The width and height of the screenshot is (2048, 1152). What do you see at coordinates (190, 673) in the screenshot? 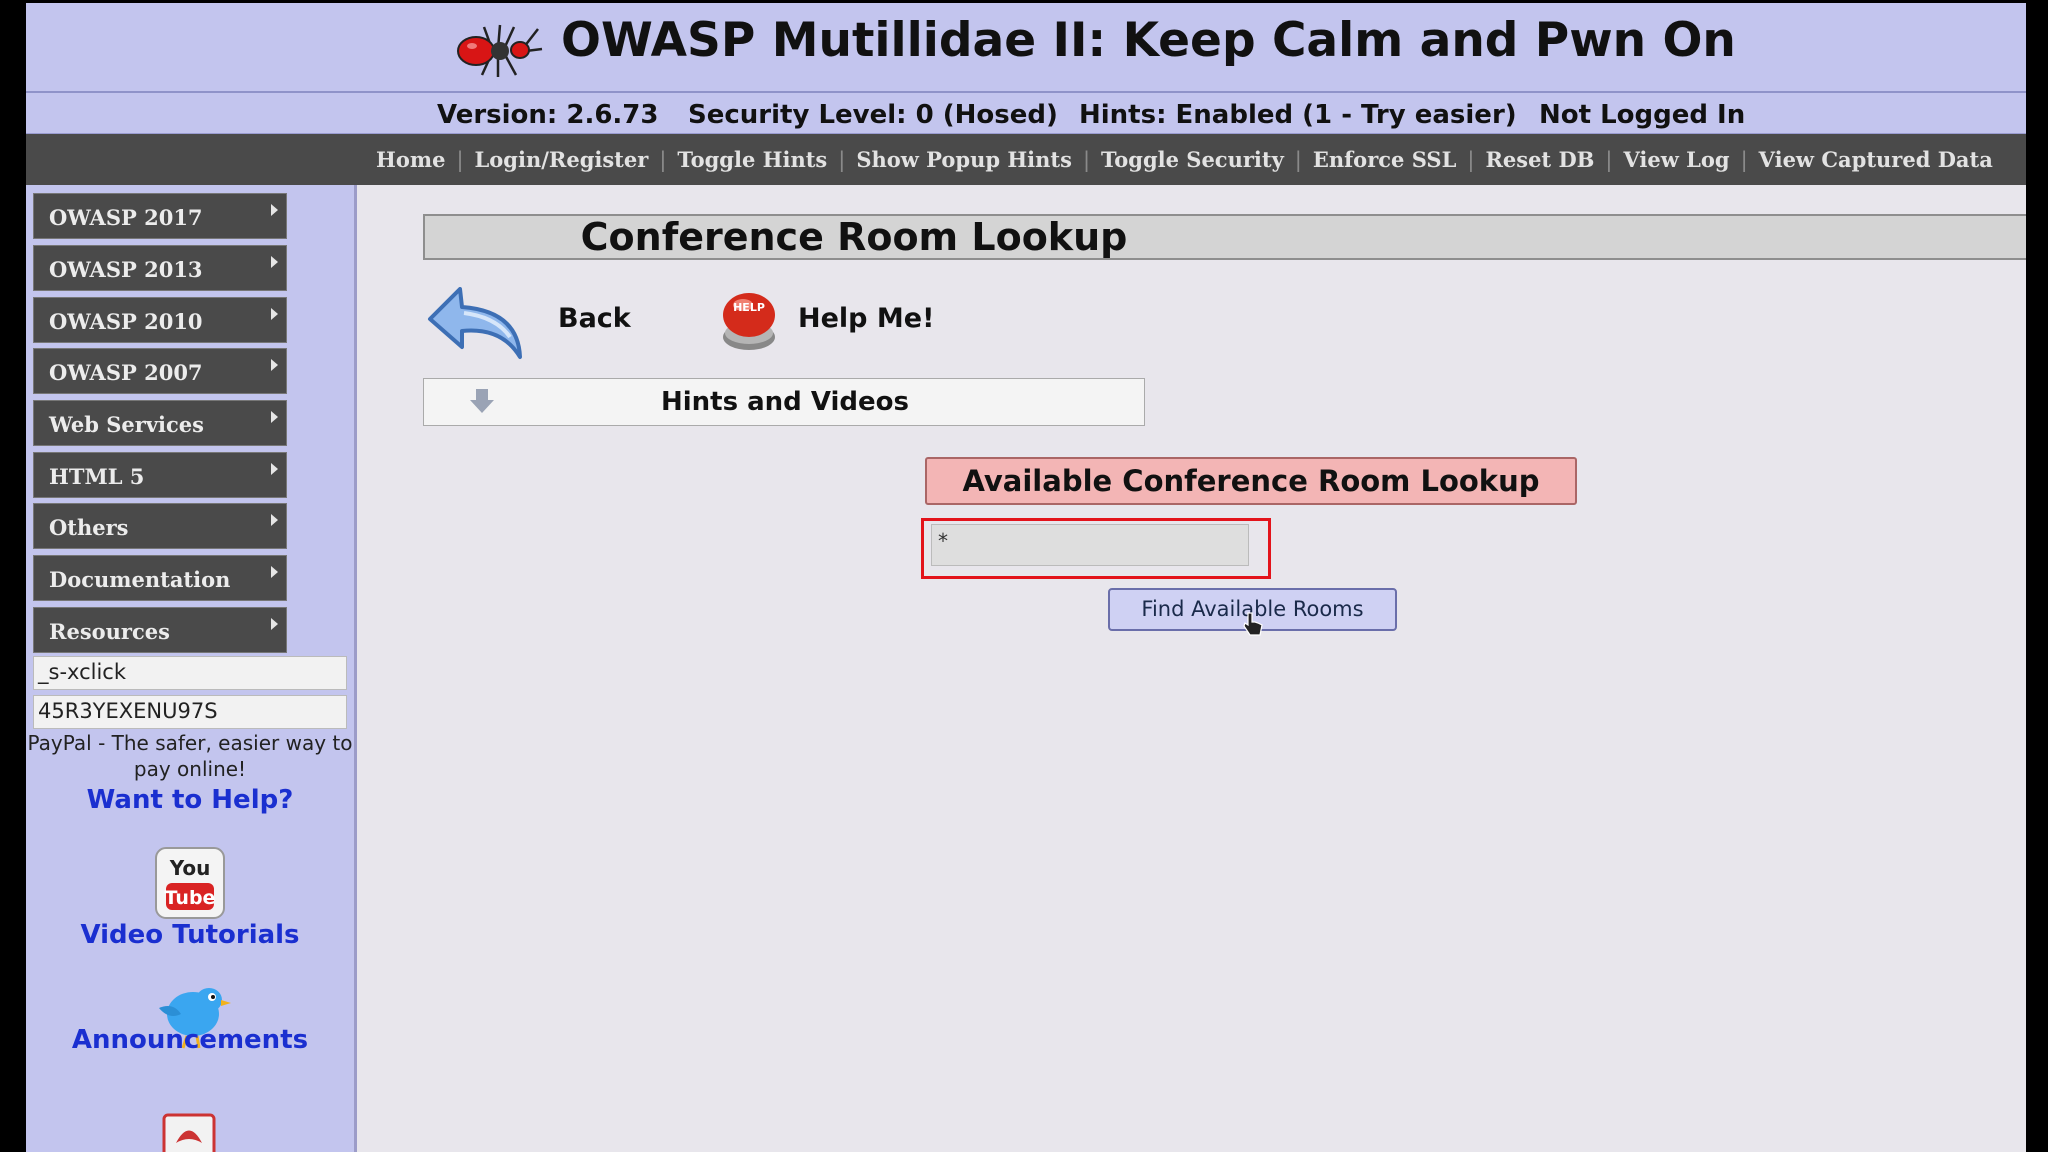
I see `paypal-cmd-field: _s-xclick` at bounding box center [190, 673].